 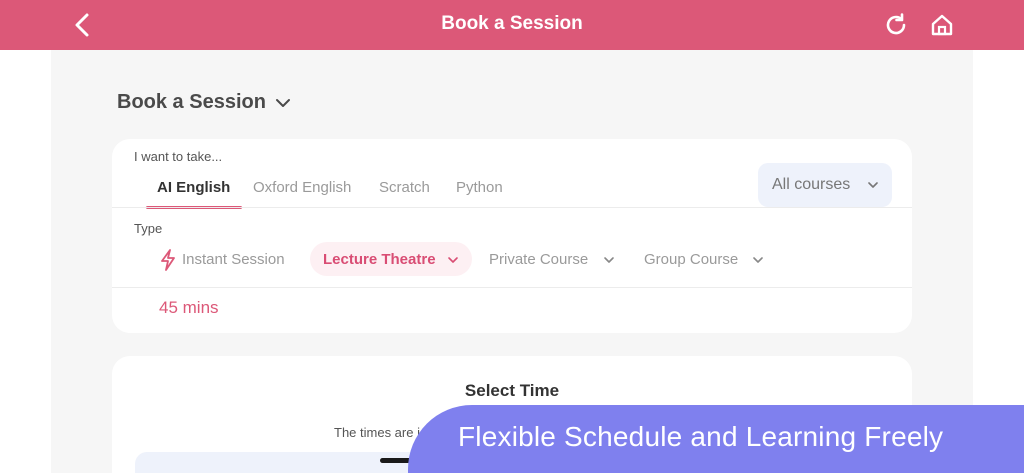 I want to click on type-label: Type, so click(x=148, y=228).